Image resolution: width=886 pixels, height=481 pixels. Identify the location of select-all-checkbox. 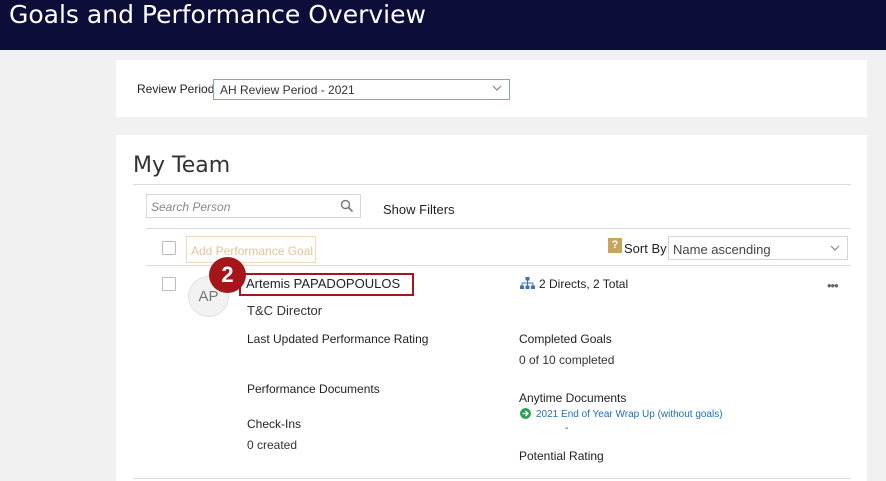
(169, 248).